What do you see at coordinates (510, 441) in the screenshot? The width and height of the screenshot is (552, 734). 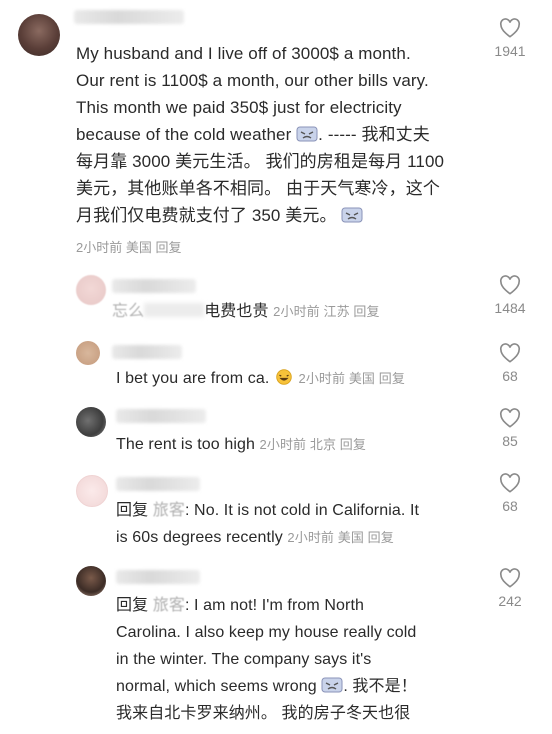 I see `like-count: 85` at bounding box center [510, 441].